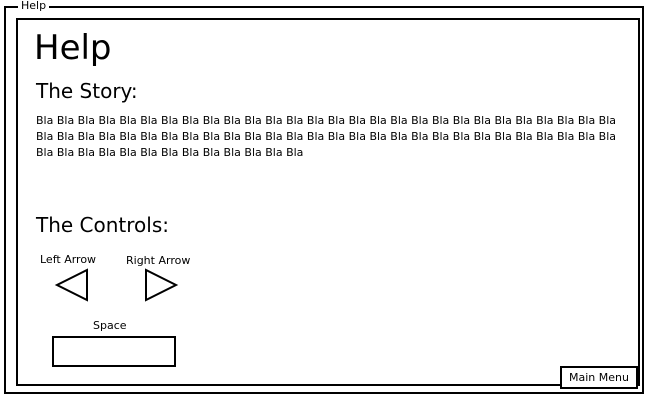 This screenshot has width=650, height=400. I want to click on story-heading: The Story:, so click(87, 91).